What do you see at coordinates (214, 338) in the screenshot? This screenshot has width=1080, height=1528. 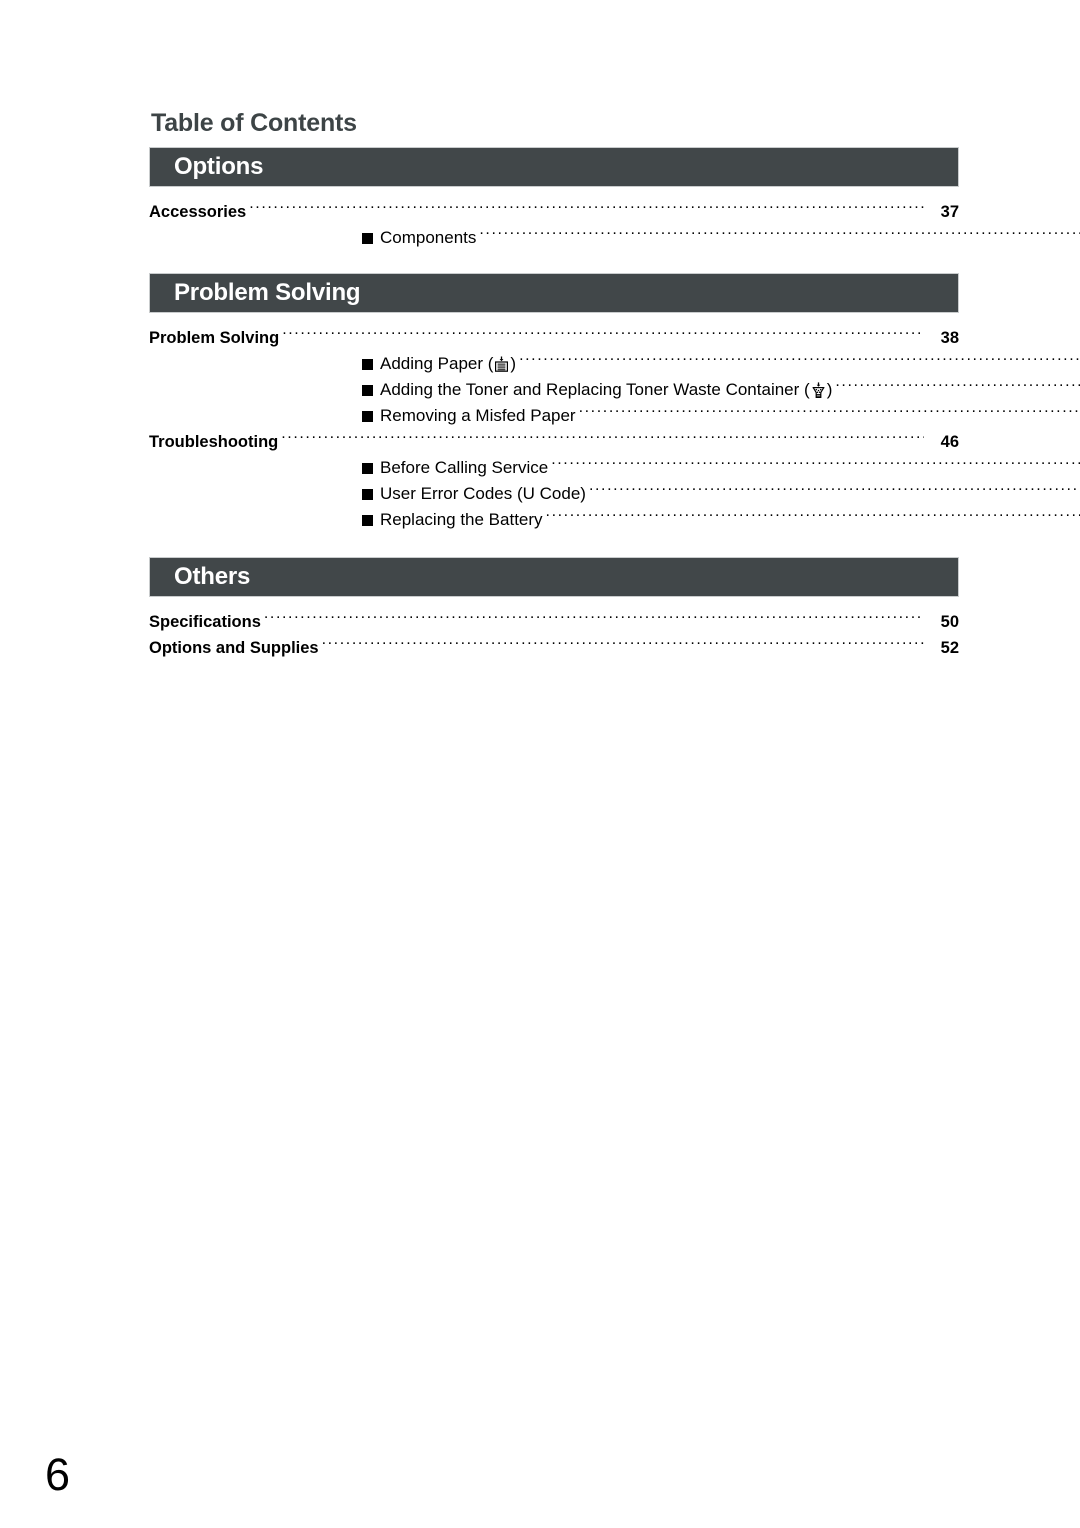 I see `toc-entry-label: Problem Solving` at bounding box center [214, 338].